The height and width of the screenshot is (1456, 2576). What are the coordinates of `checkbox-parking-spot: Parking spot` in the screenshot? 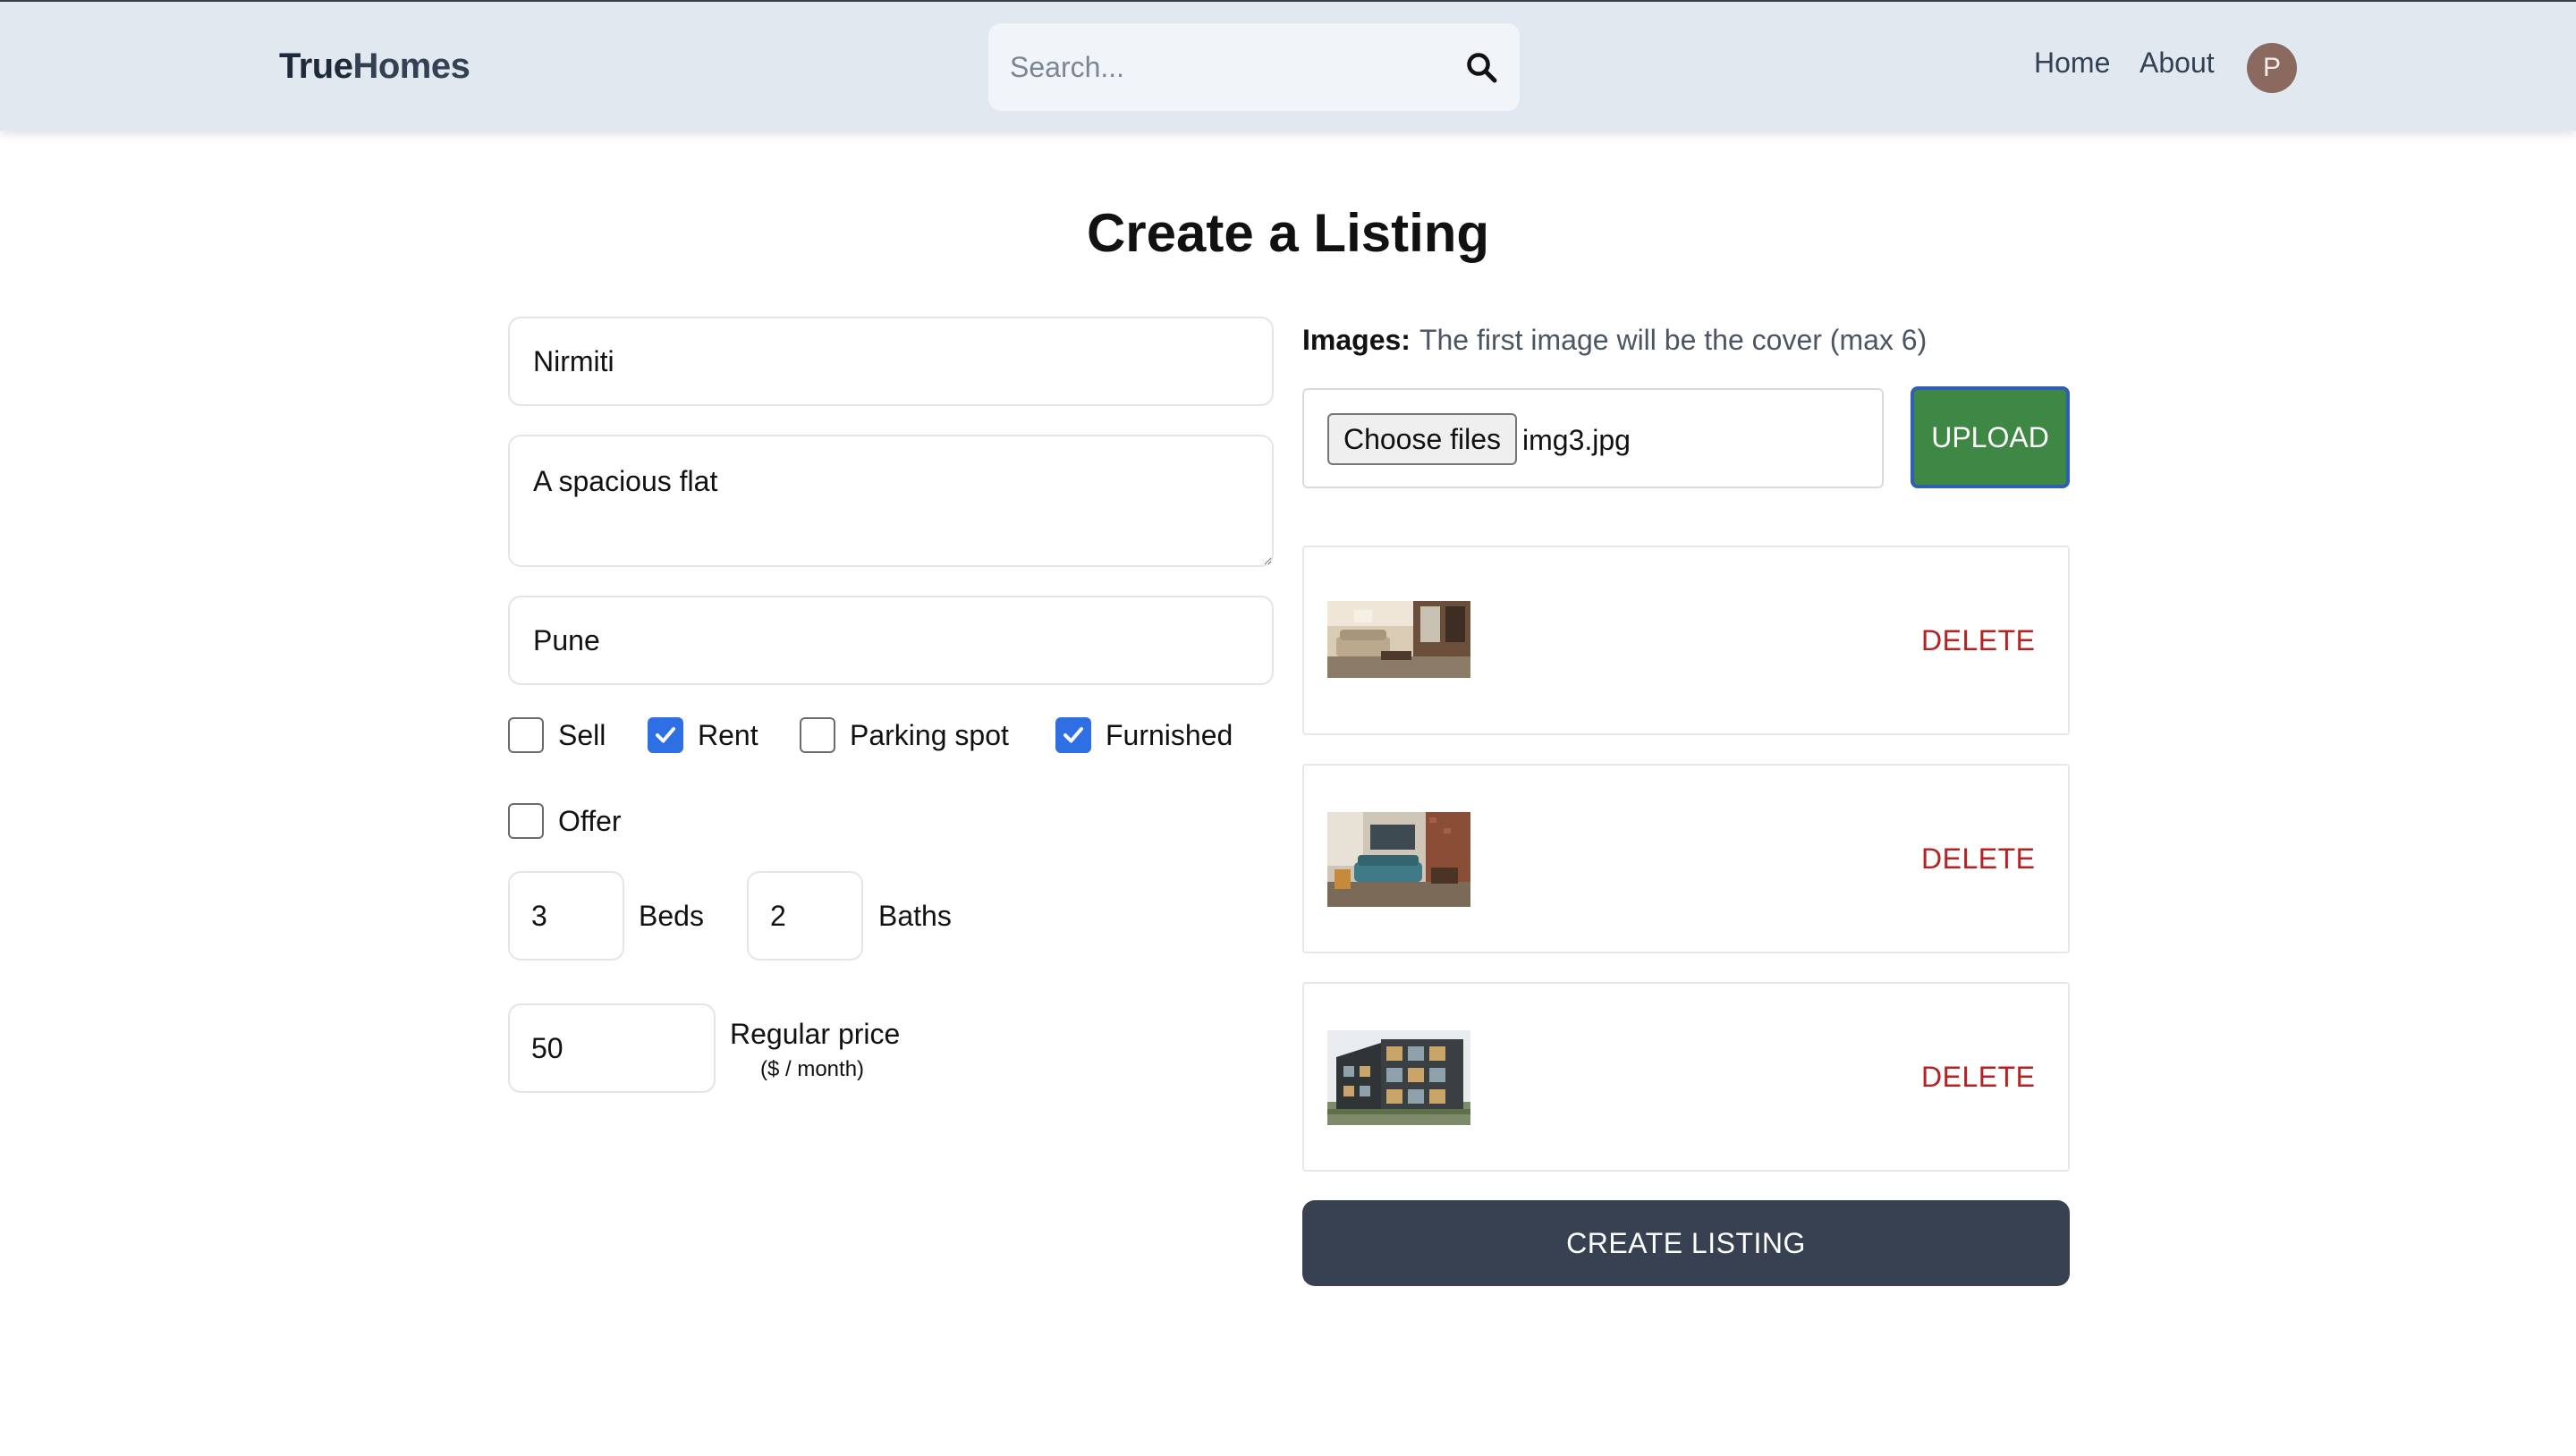 It's located at (904, 735).